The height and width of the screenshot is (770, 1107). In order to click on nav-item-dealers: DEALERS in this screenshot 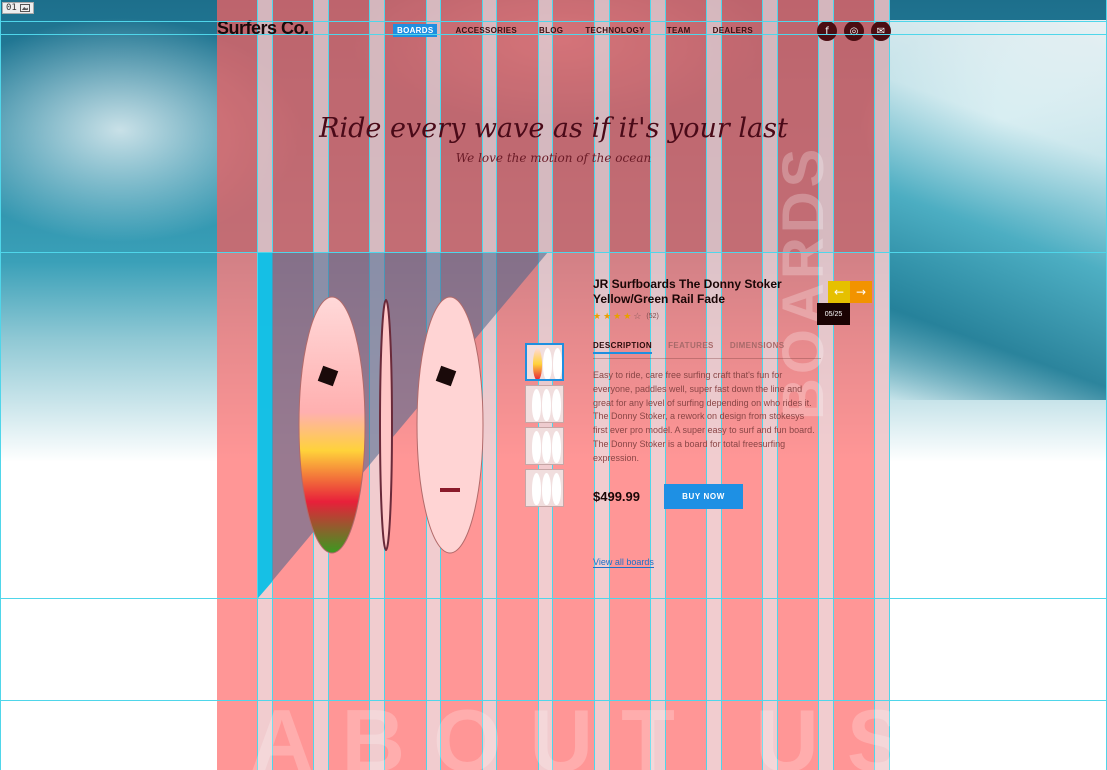, I will do `click(733, 30)`.